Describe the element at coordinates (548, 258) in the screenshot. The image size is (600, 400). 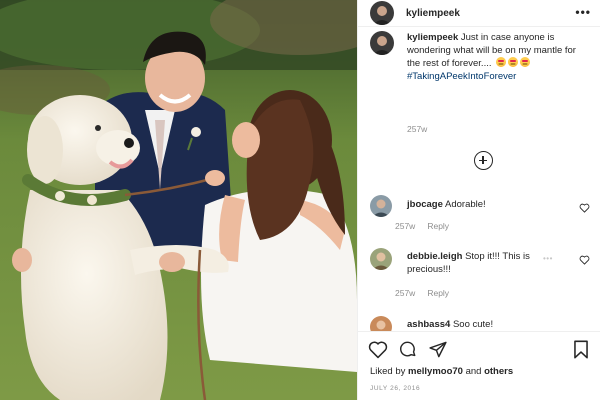
I see `comment-options-icon: •••` at that location.